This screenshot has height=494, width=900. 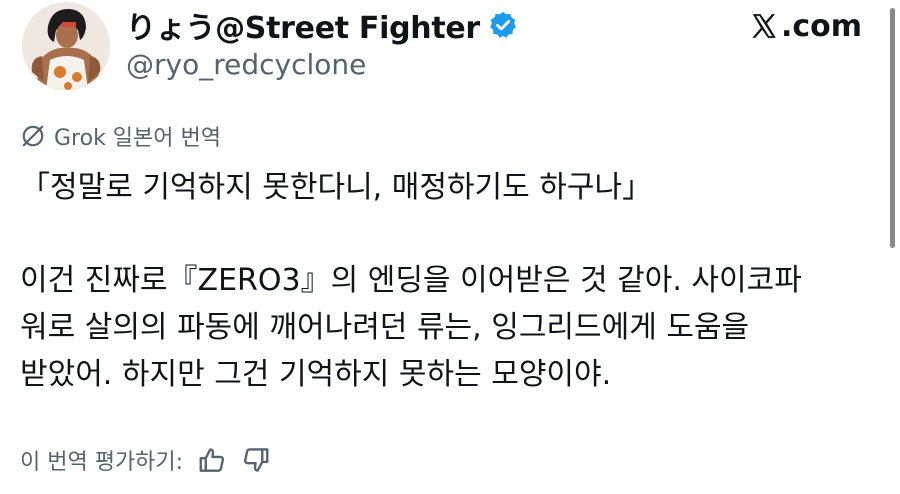 I want to click on translation-rating-row: 이 번역 평가하기:, so click(x=145, y=460).